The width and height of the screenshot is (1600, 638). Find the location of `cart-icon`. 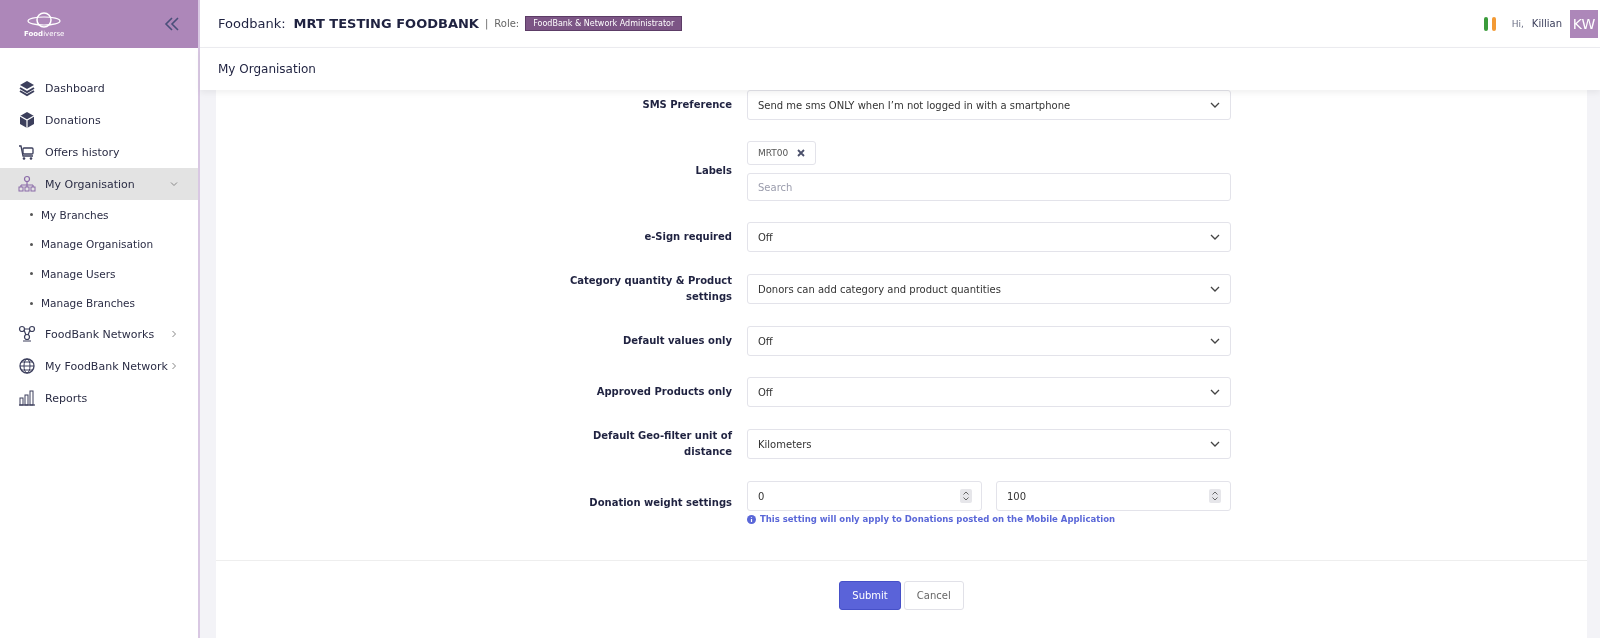

cart-icon is located at coordinates (27, 152).